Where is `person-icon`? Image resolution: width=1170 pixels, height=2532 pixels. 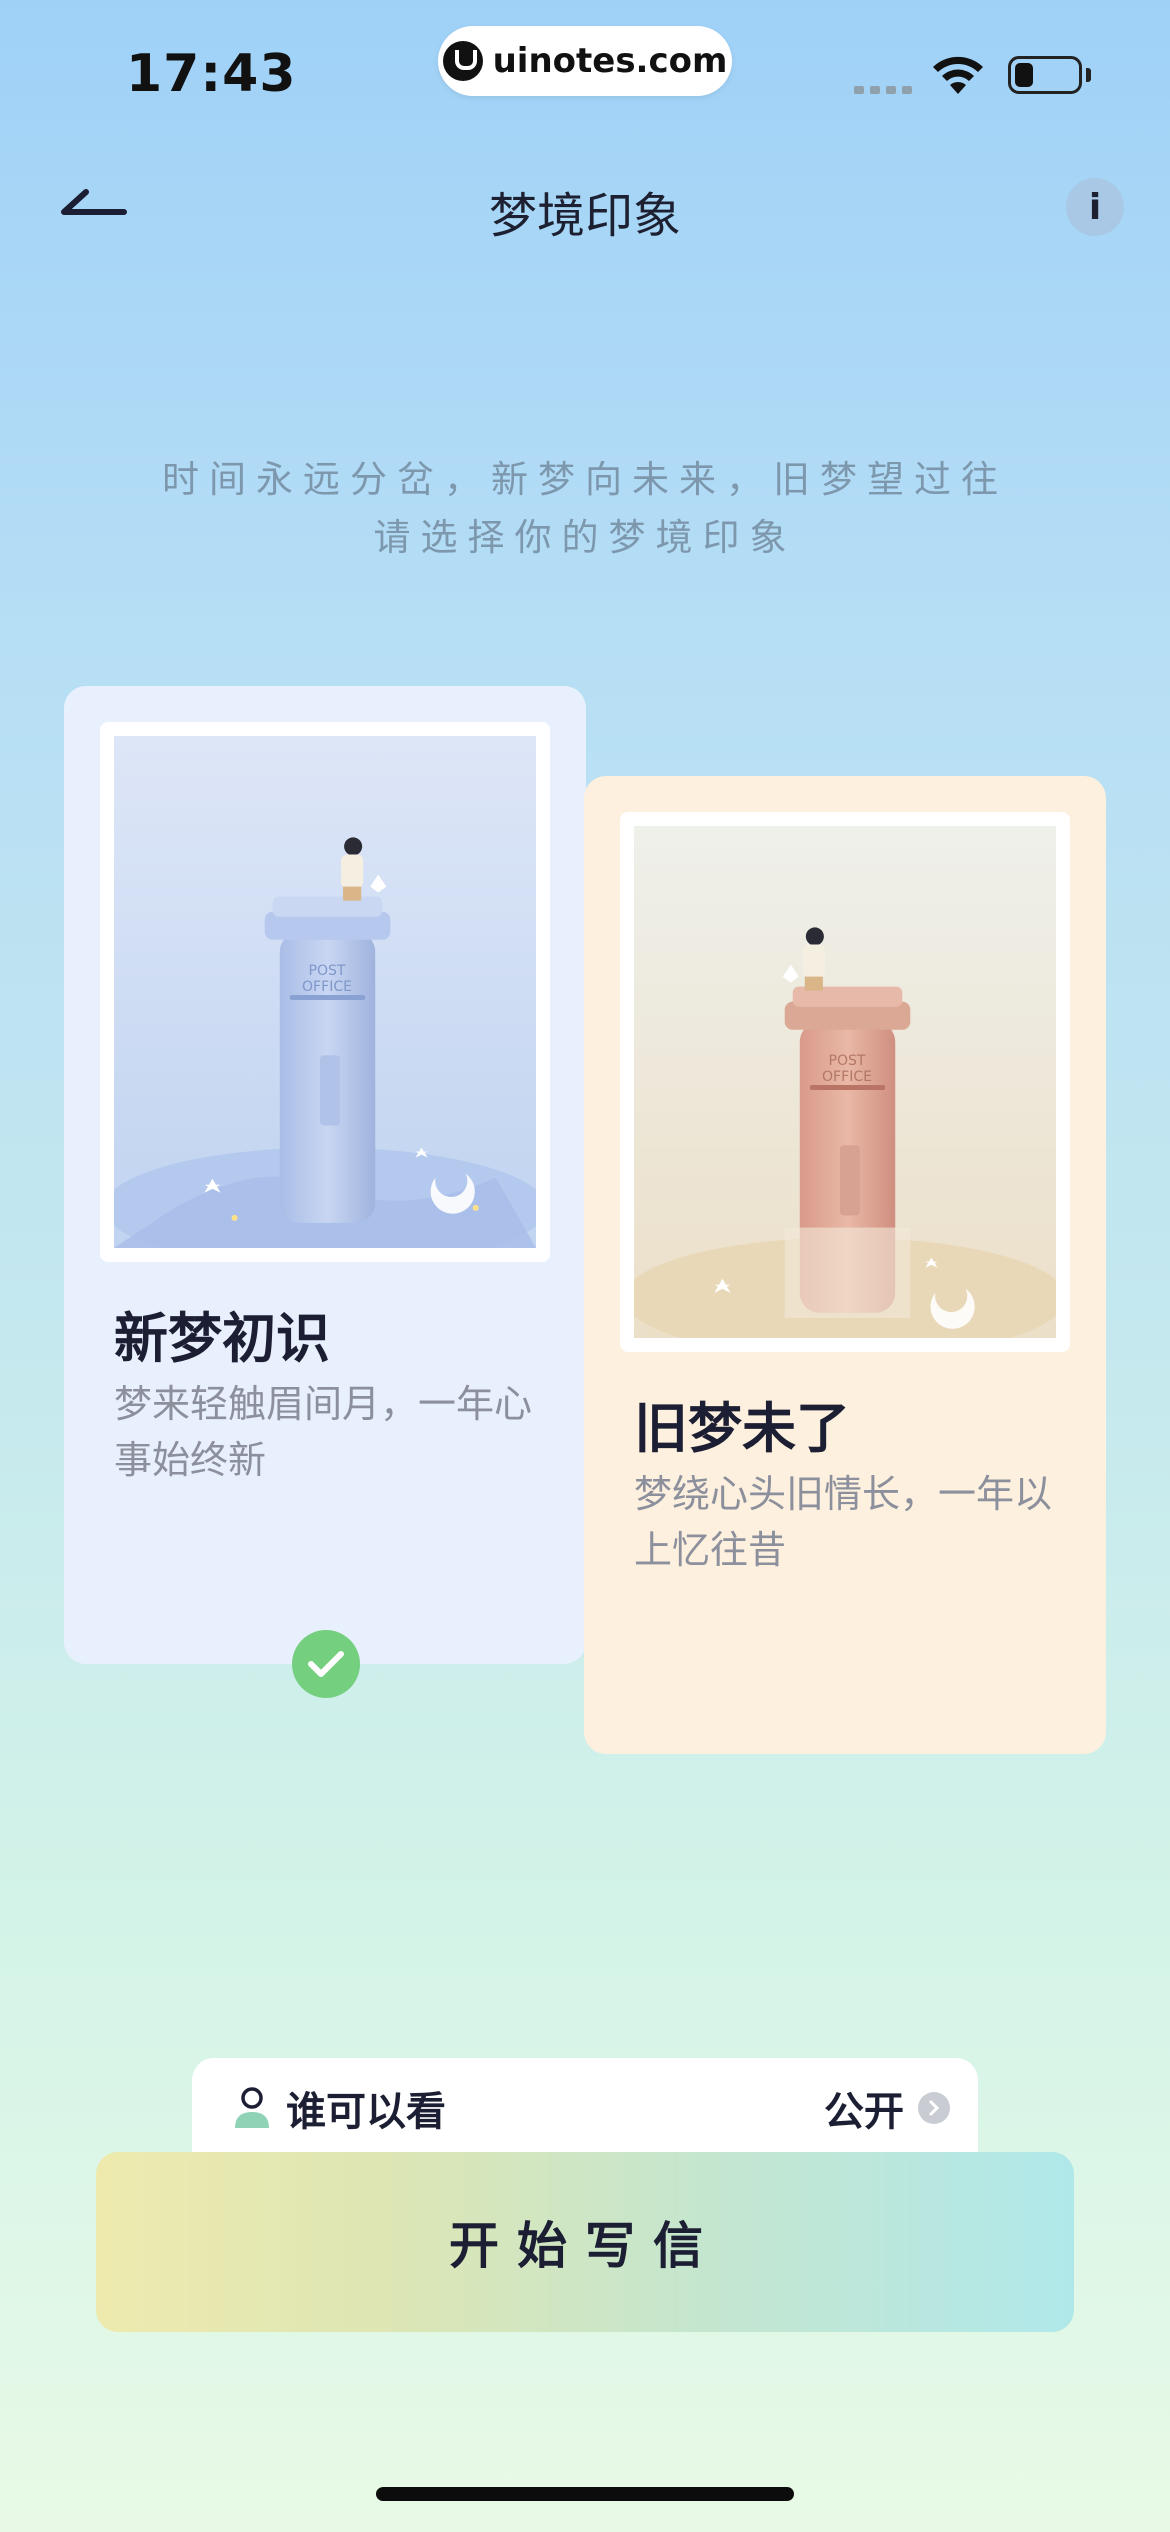 person-icon is located at coordinates (252, 2107).